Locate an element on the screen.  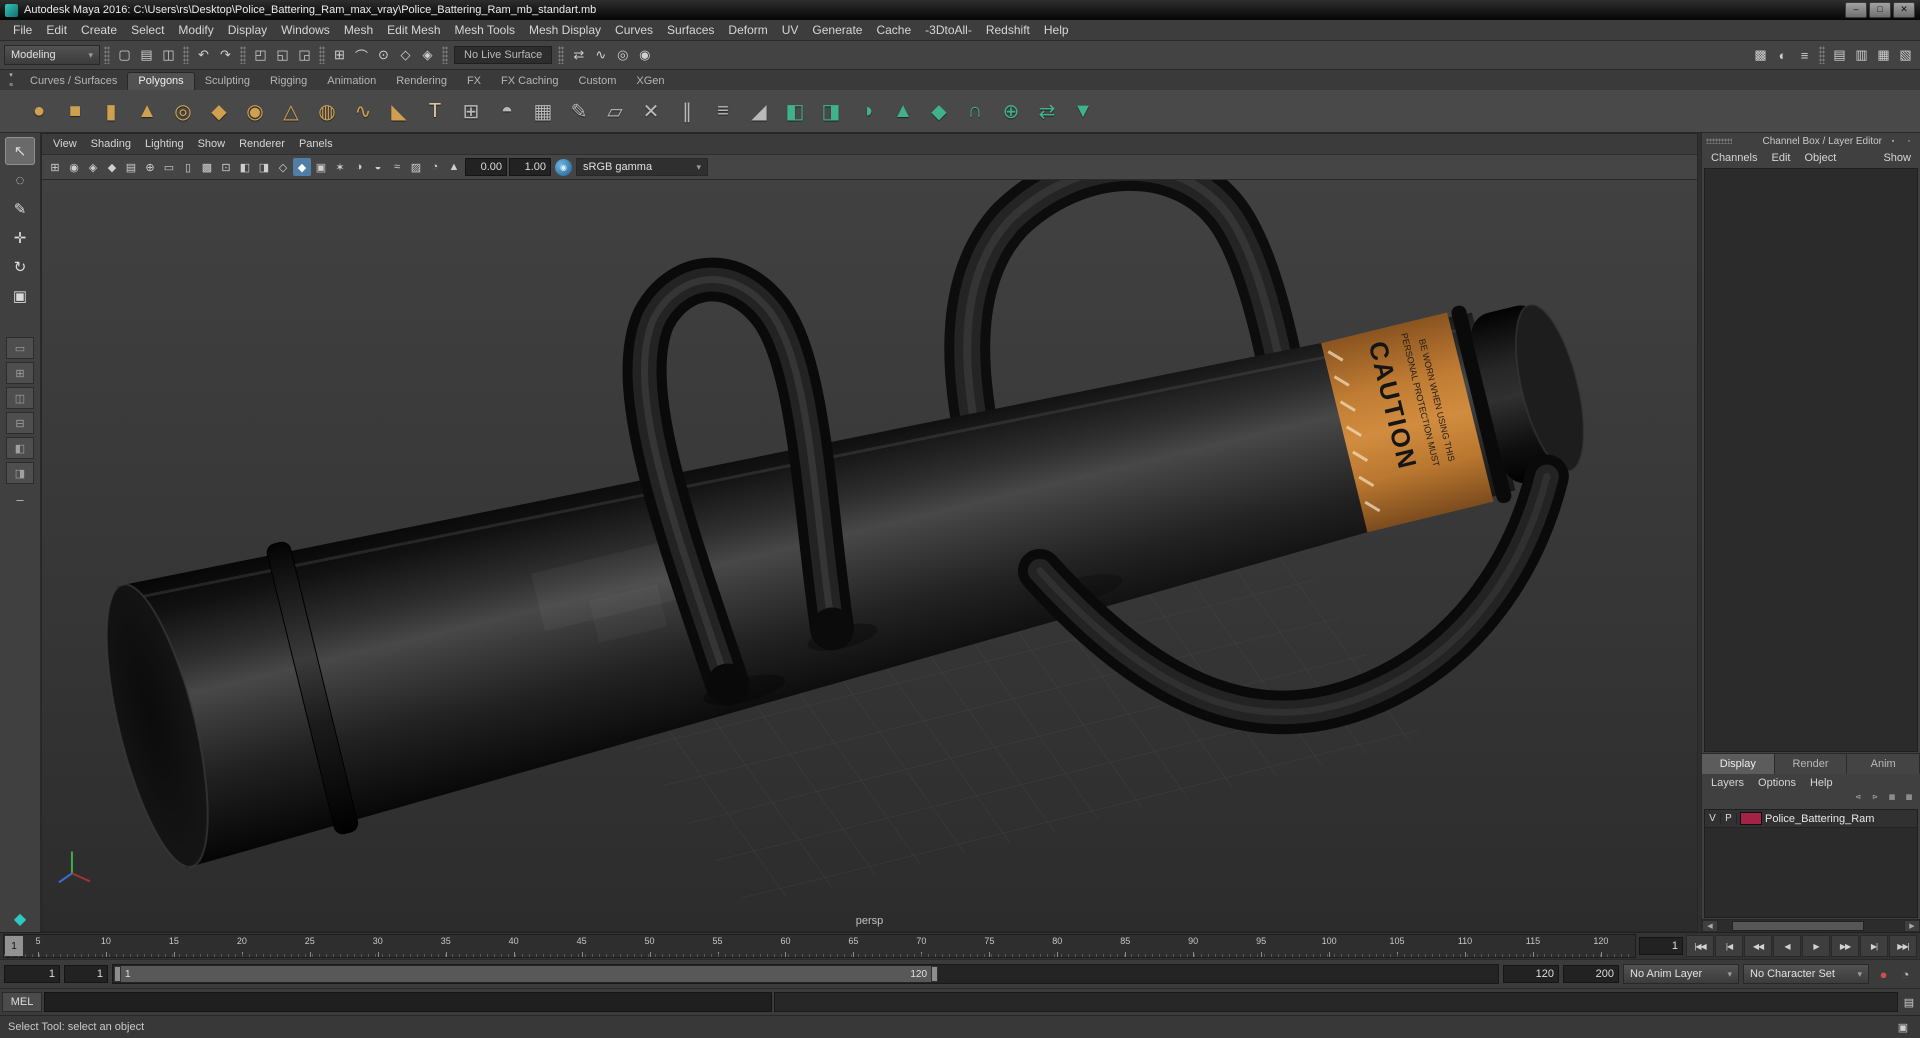
smooth-icon: ◑ is located at coordinates (867, 111).